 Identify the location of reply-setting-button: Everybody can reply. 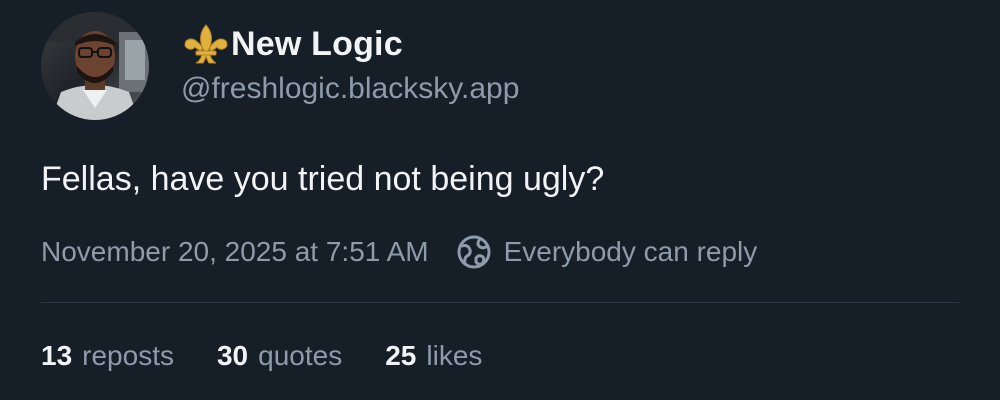
(607, 252).